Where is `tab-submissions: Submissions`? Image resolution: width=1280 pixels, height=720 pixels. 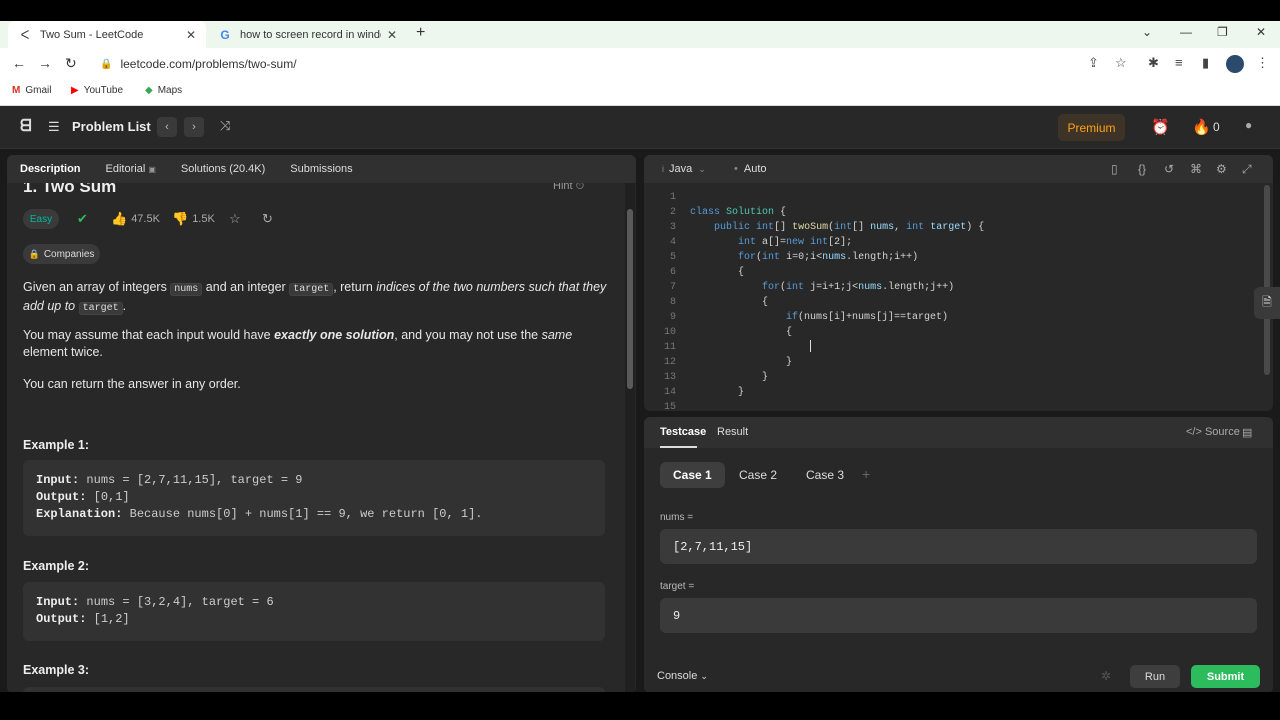 tab-submissions: Submissions is located at coordinates (321, 169).